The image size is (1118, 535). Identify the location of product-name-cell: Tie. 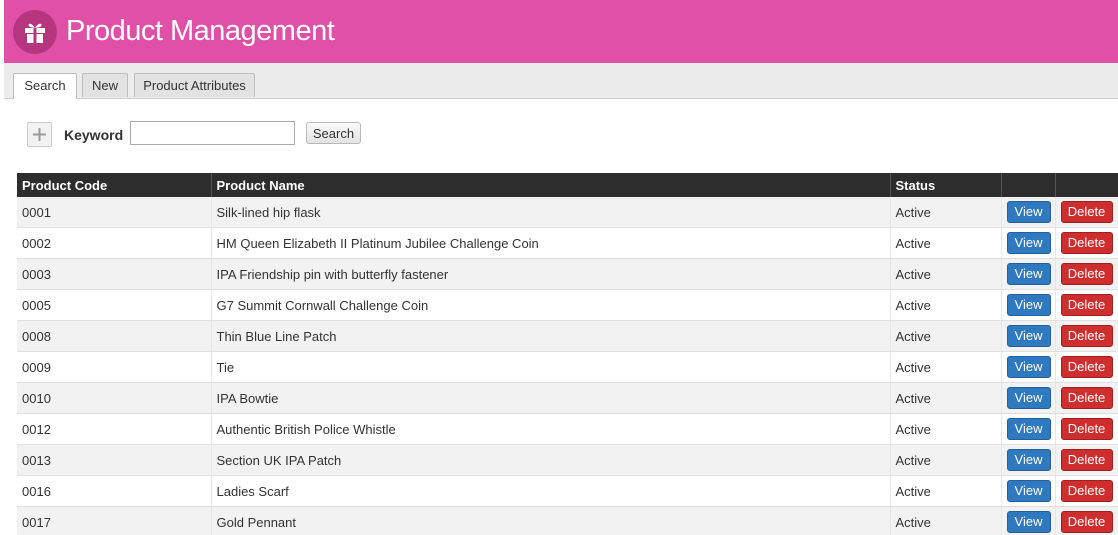
(551, 367).